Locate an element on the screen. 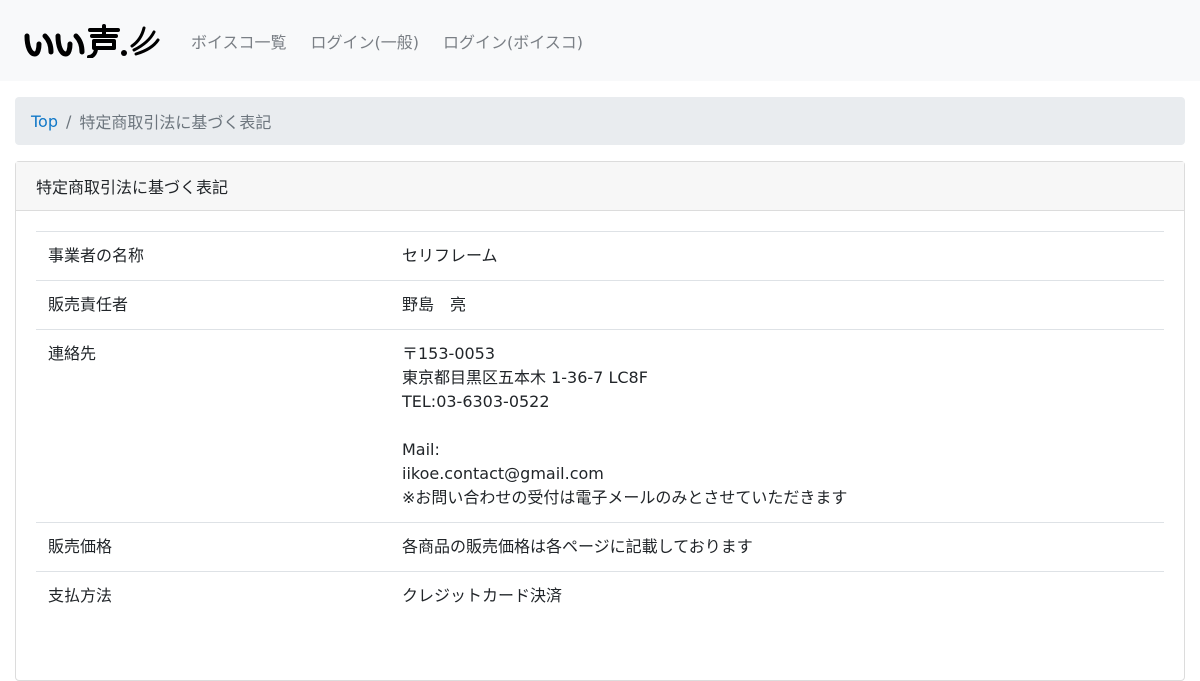 Image resolution: width=1200 pixels, height=681 pixels. value-line: 各商品の販売価格は各ページに記載しております is located at coordinates (577, 546).